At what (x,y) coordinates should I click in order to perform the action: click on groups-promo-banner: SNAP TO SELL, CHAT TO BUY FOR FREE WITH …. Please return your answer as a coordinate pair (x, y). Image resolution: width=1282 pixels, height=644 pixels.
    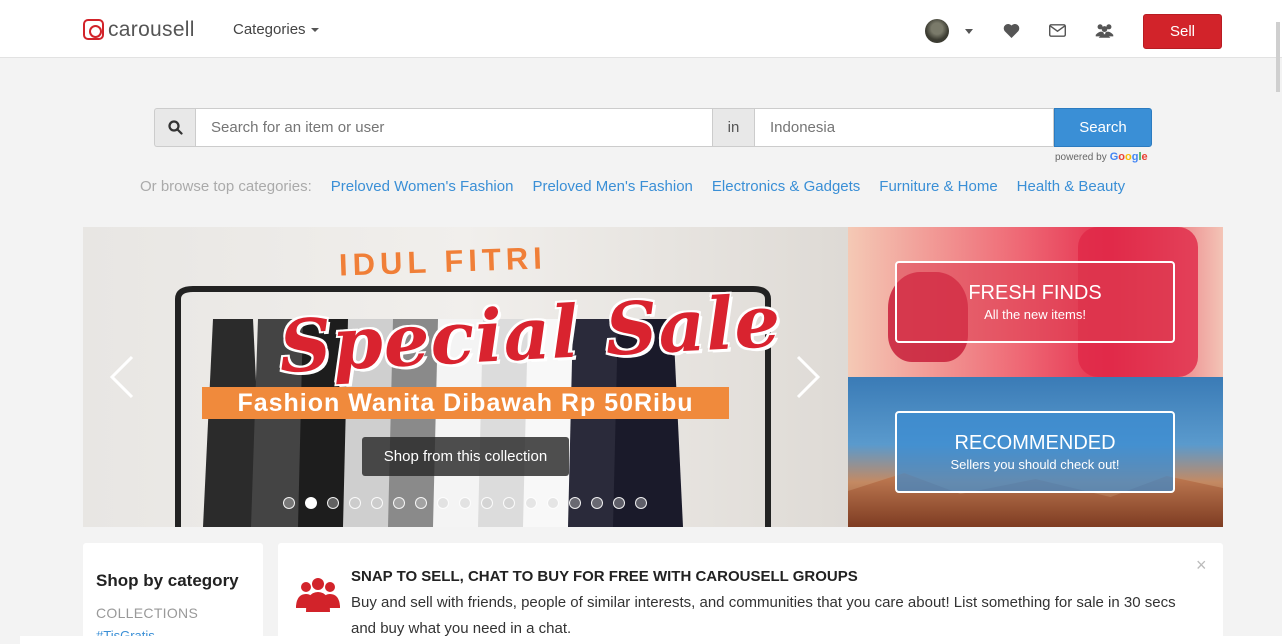
    Looking at the image, I should click on (750, 593).